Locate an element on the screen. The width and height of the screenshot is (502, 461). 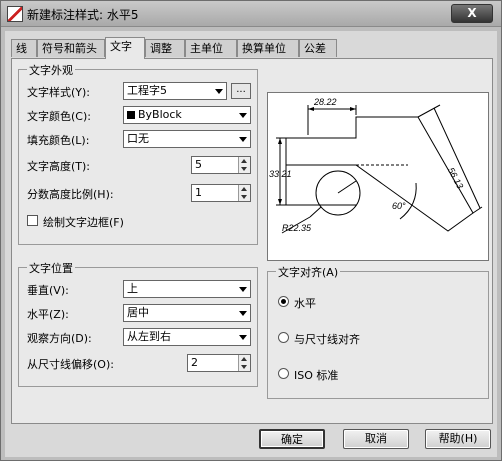
align-horizontal-label: 水平 is located at coordinates (305, 303).